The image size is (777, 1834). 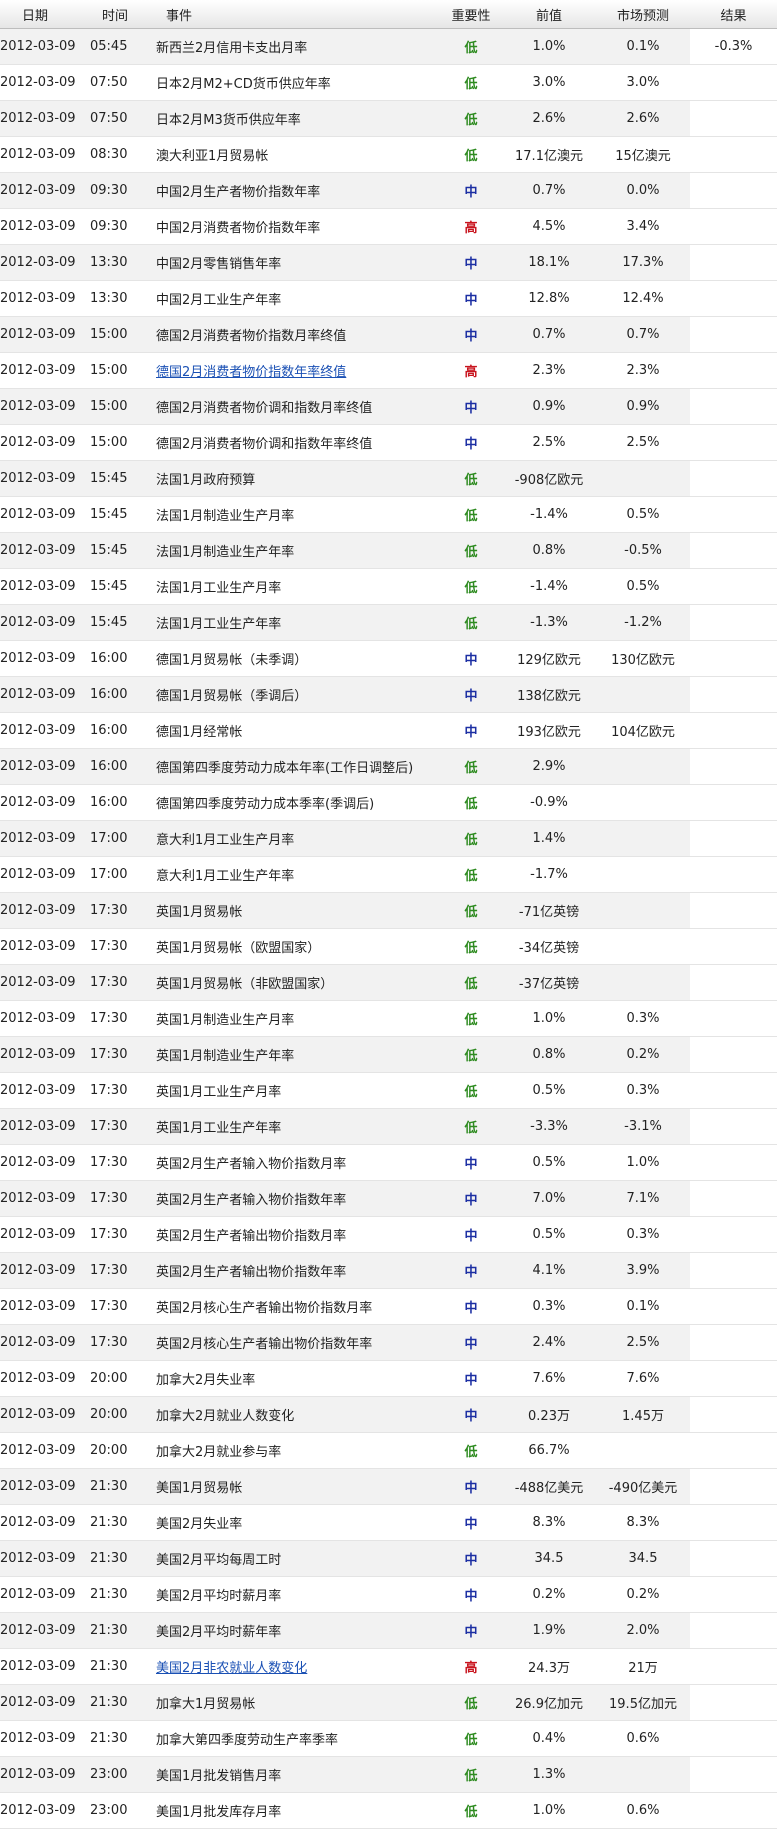 I want to click on event-link: 德国2月消费者物价指数年率终值, so click(x=251, y=372).